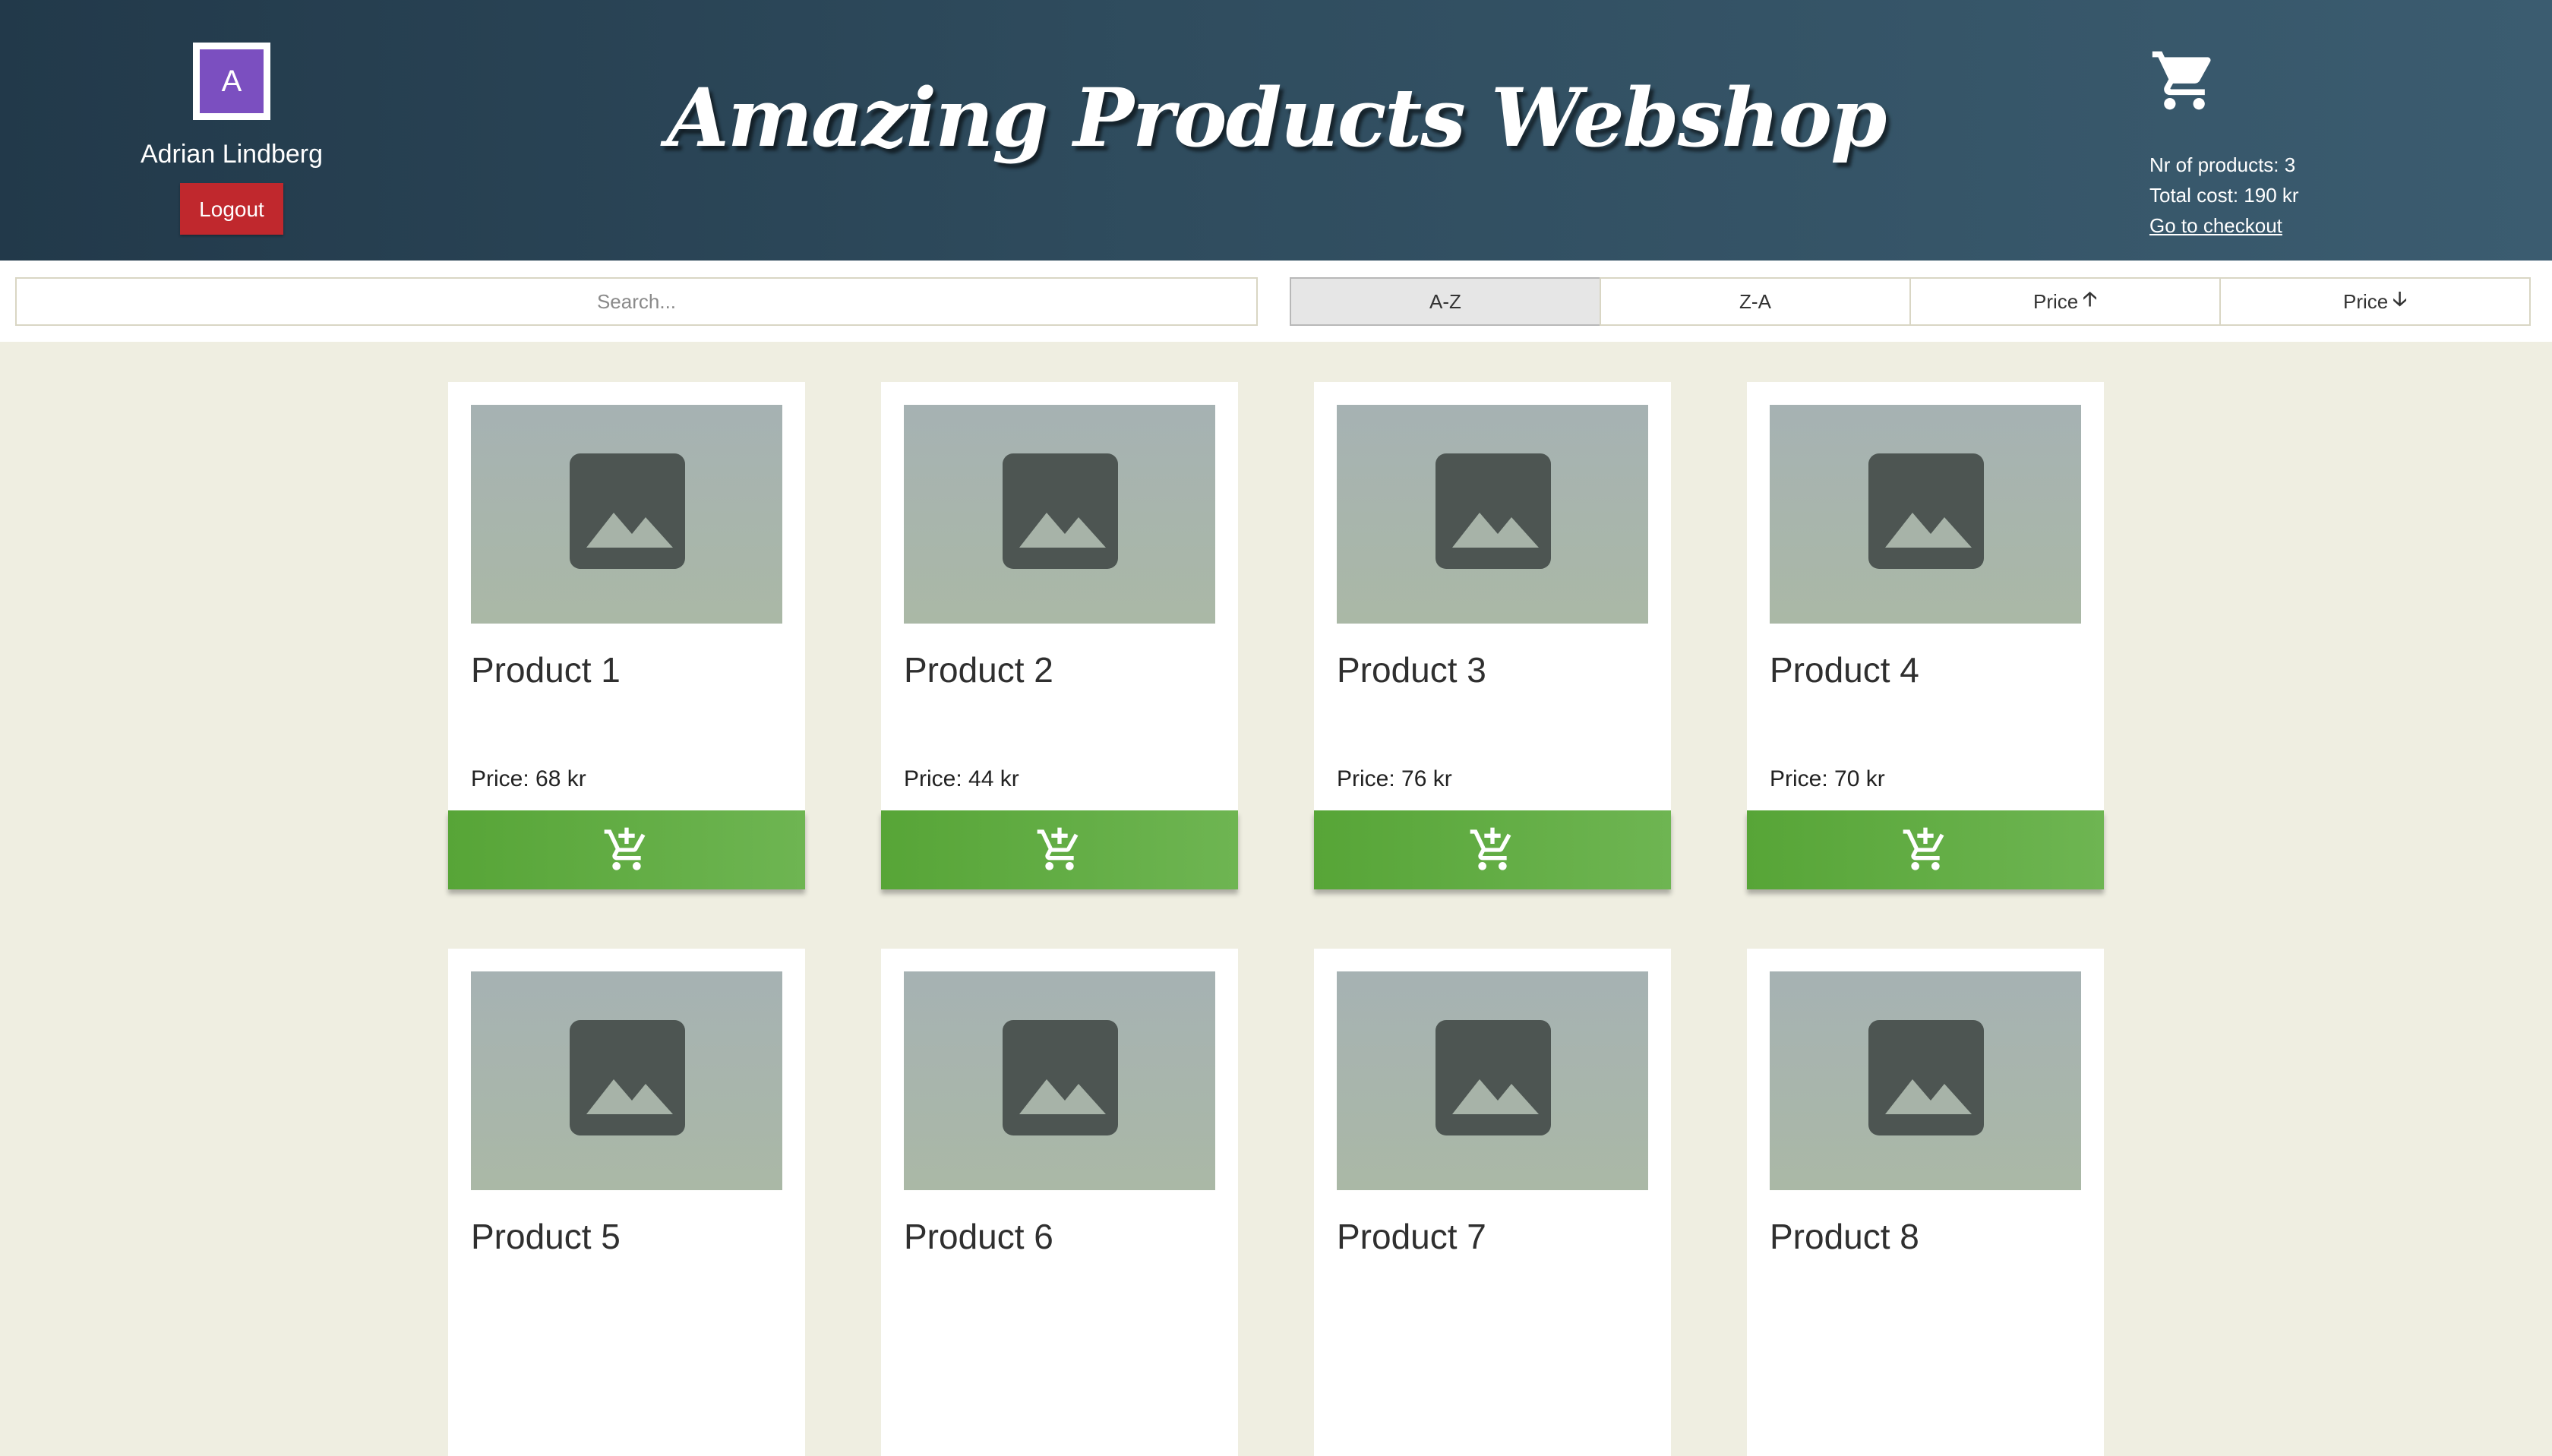 This screenshot has width=2552, height=1456. Describe the element at coordinates (2399, 298) in the screenshot. I see `arrow-down-icon: 🡣` at that location.